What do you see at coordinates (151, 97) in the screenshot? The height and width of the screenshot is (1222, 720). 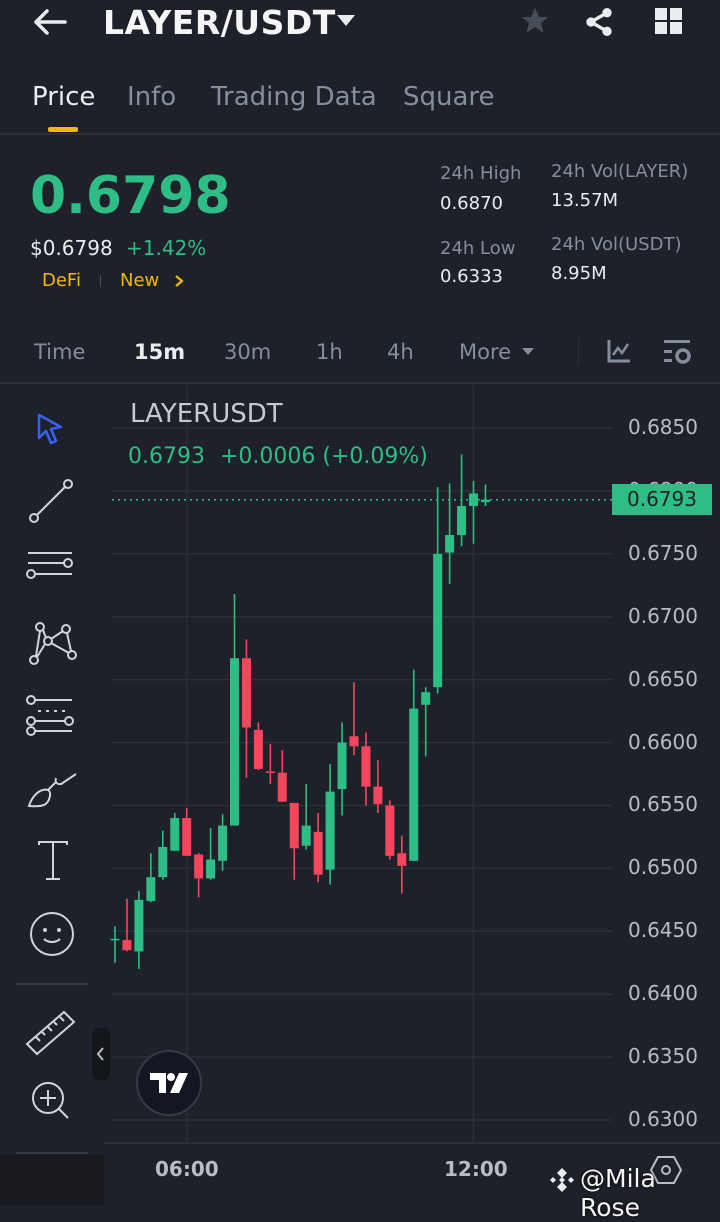 I see `tab-info: Info` at bounding box center [151, 97].